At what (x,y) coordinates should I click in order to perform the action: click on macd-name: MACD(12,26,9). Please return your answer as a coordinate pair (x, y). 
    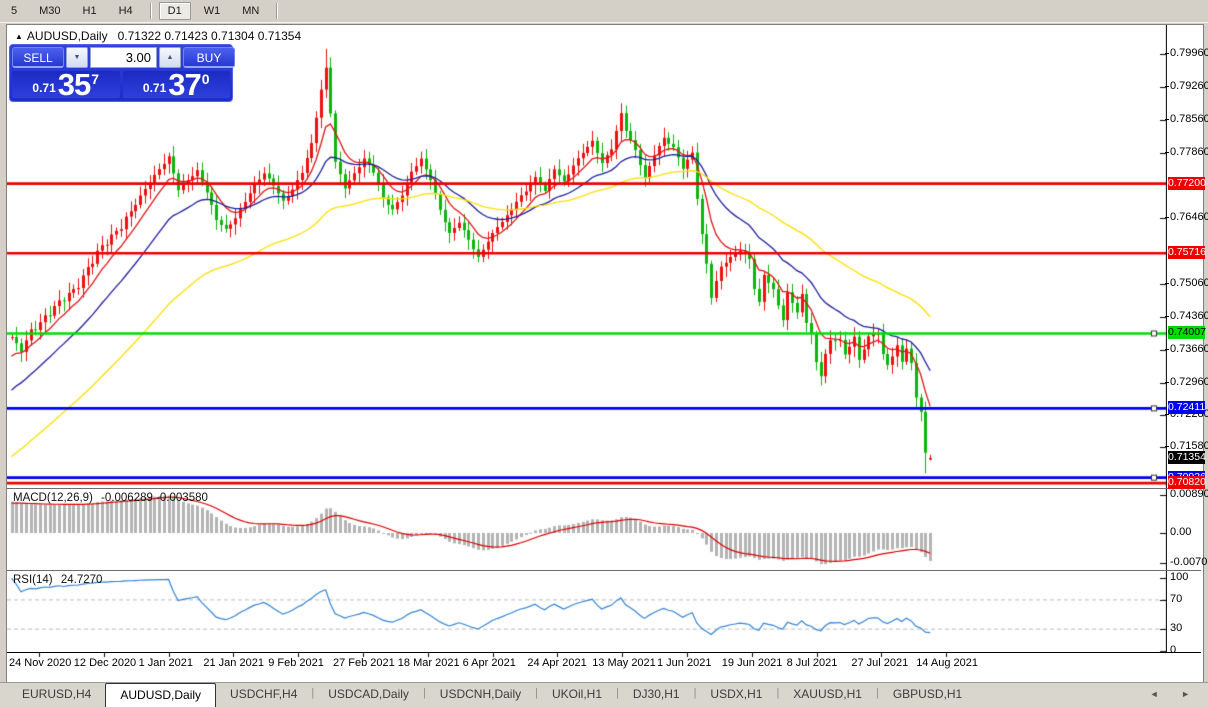
    Looking at the image, I should click on (53, 498).